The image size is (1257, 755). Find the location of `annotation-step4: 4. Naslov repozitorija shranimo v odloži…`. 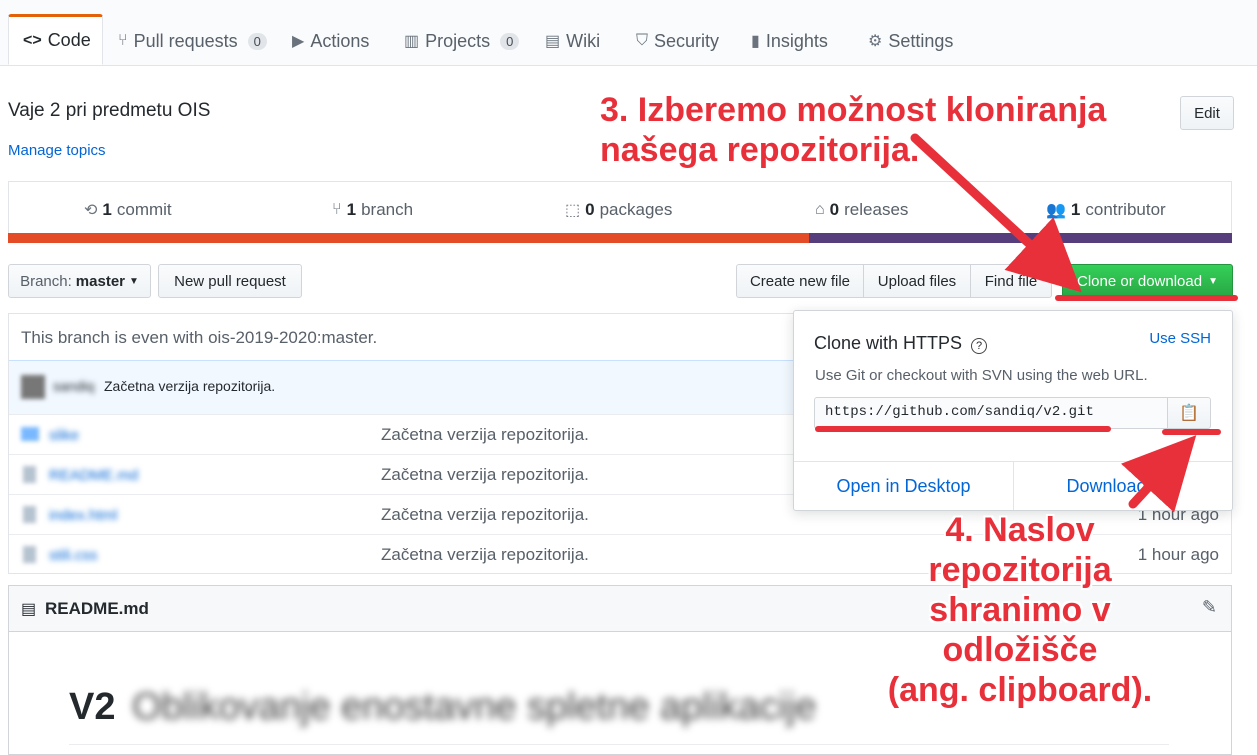

annotation-step4: 4. Naslov repozitorija shranimo v odloži… is located at coordinates (1020, 610).